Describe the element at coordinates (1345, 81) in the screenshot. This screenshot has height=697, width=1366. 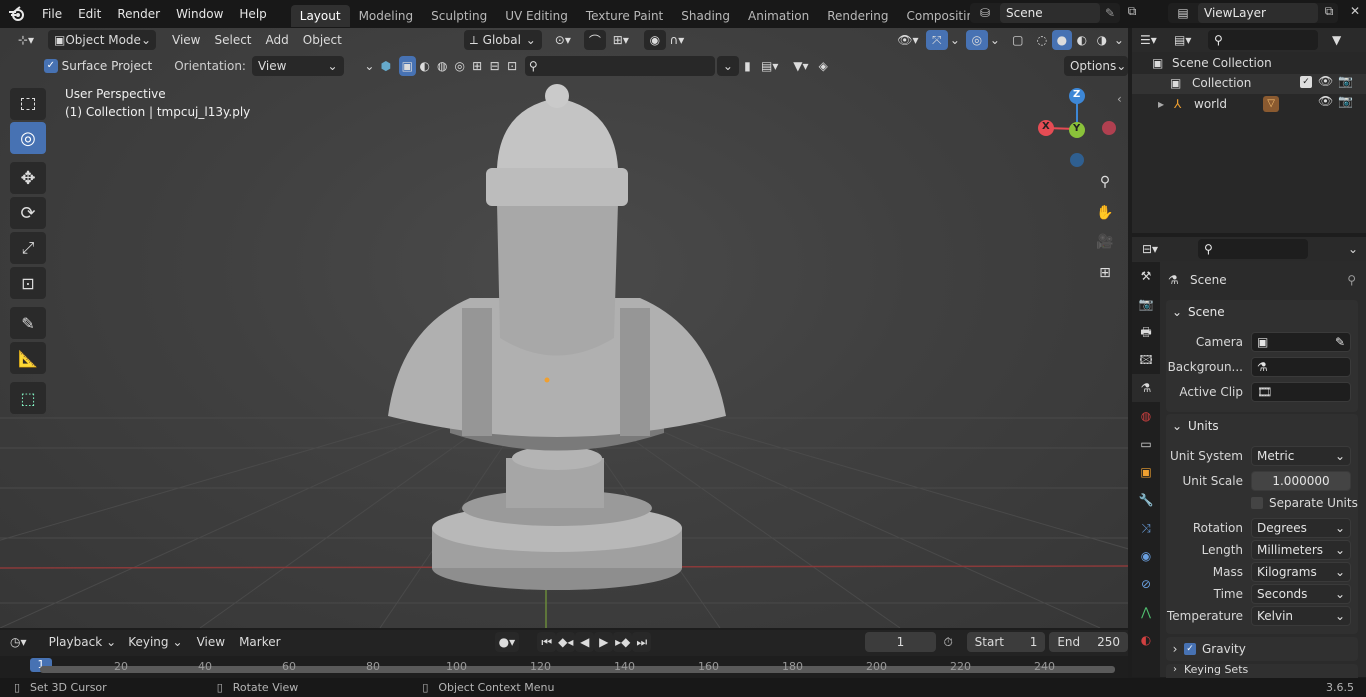
I see `camera-icon: 📷` at that location.